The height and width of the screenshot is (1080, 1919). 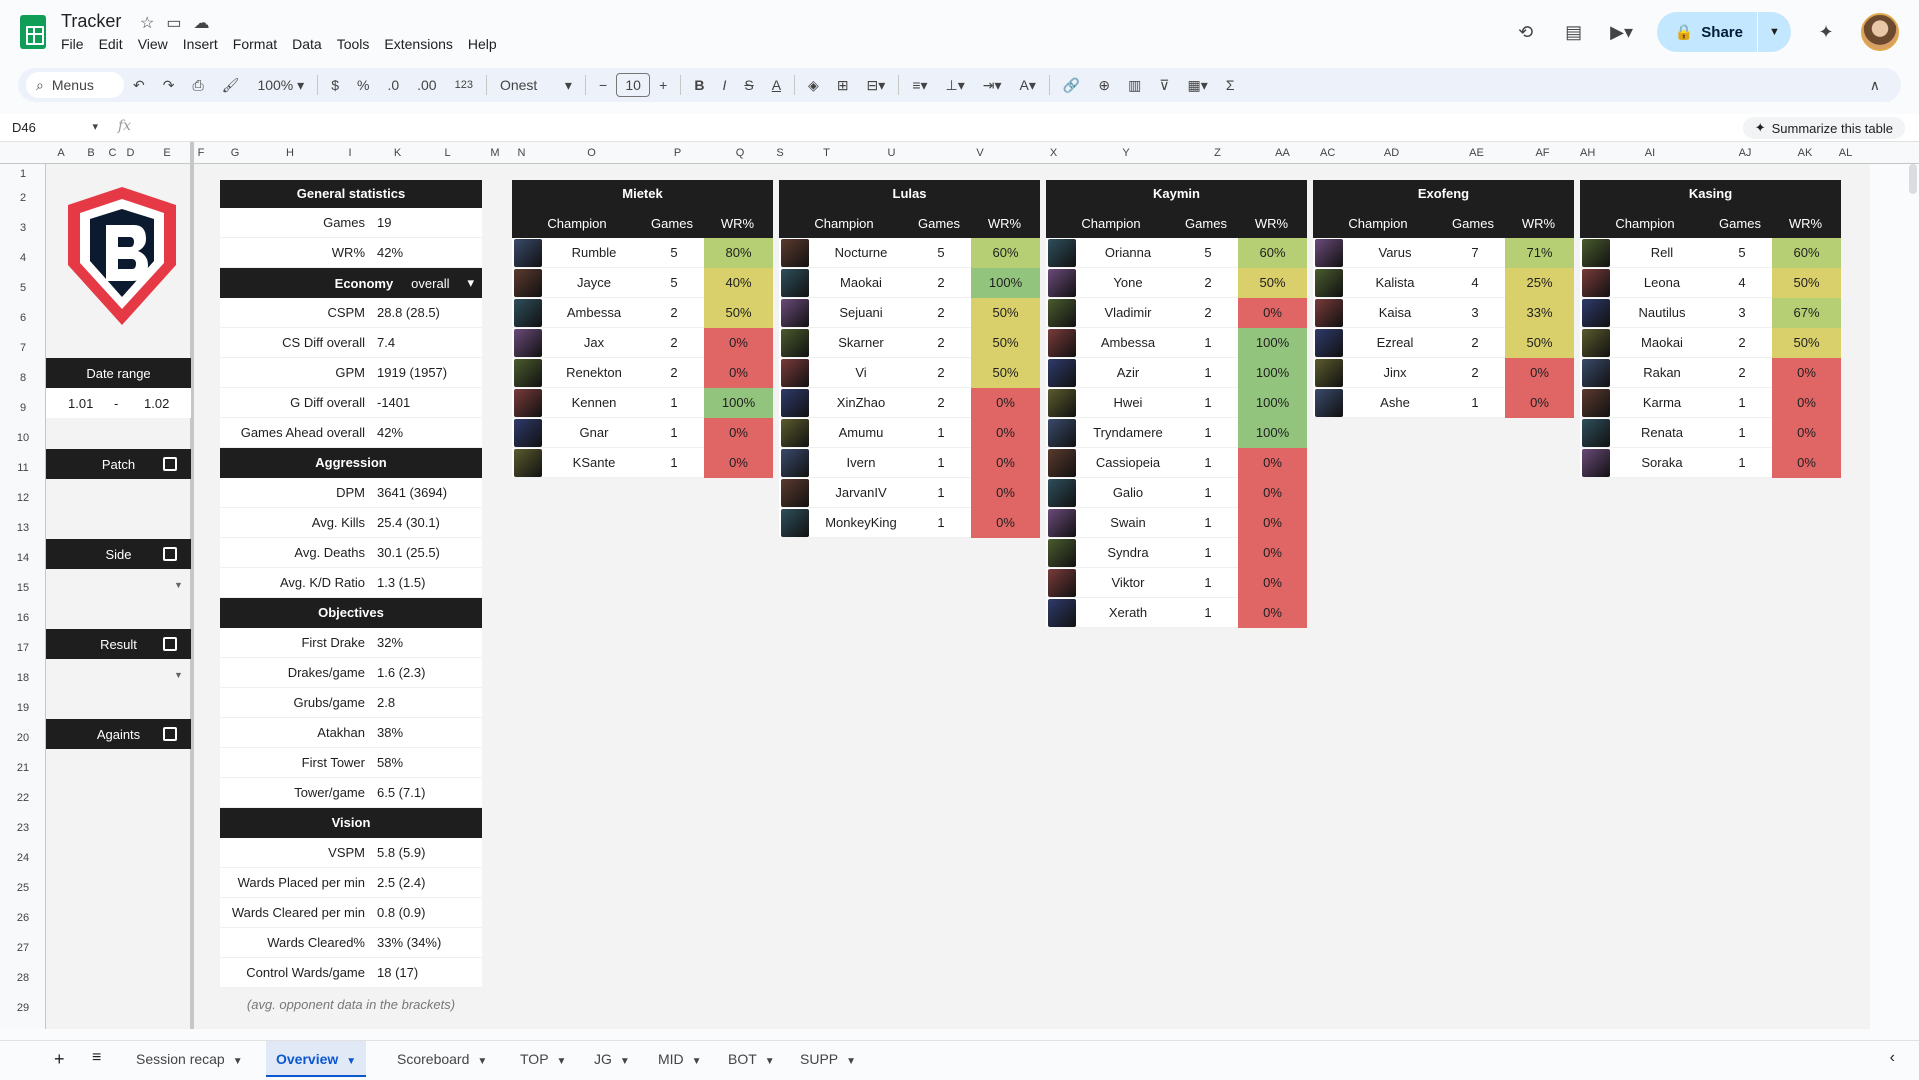 I want to click on champion-row: XinZhao 2 0%, so click(x=909, y=402).